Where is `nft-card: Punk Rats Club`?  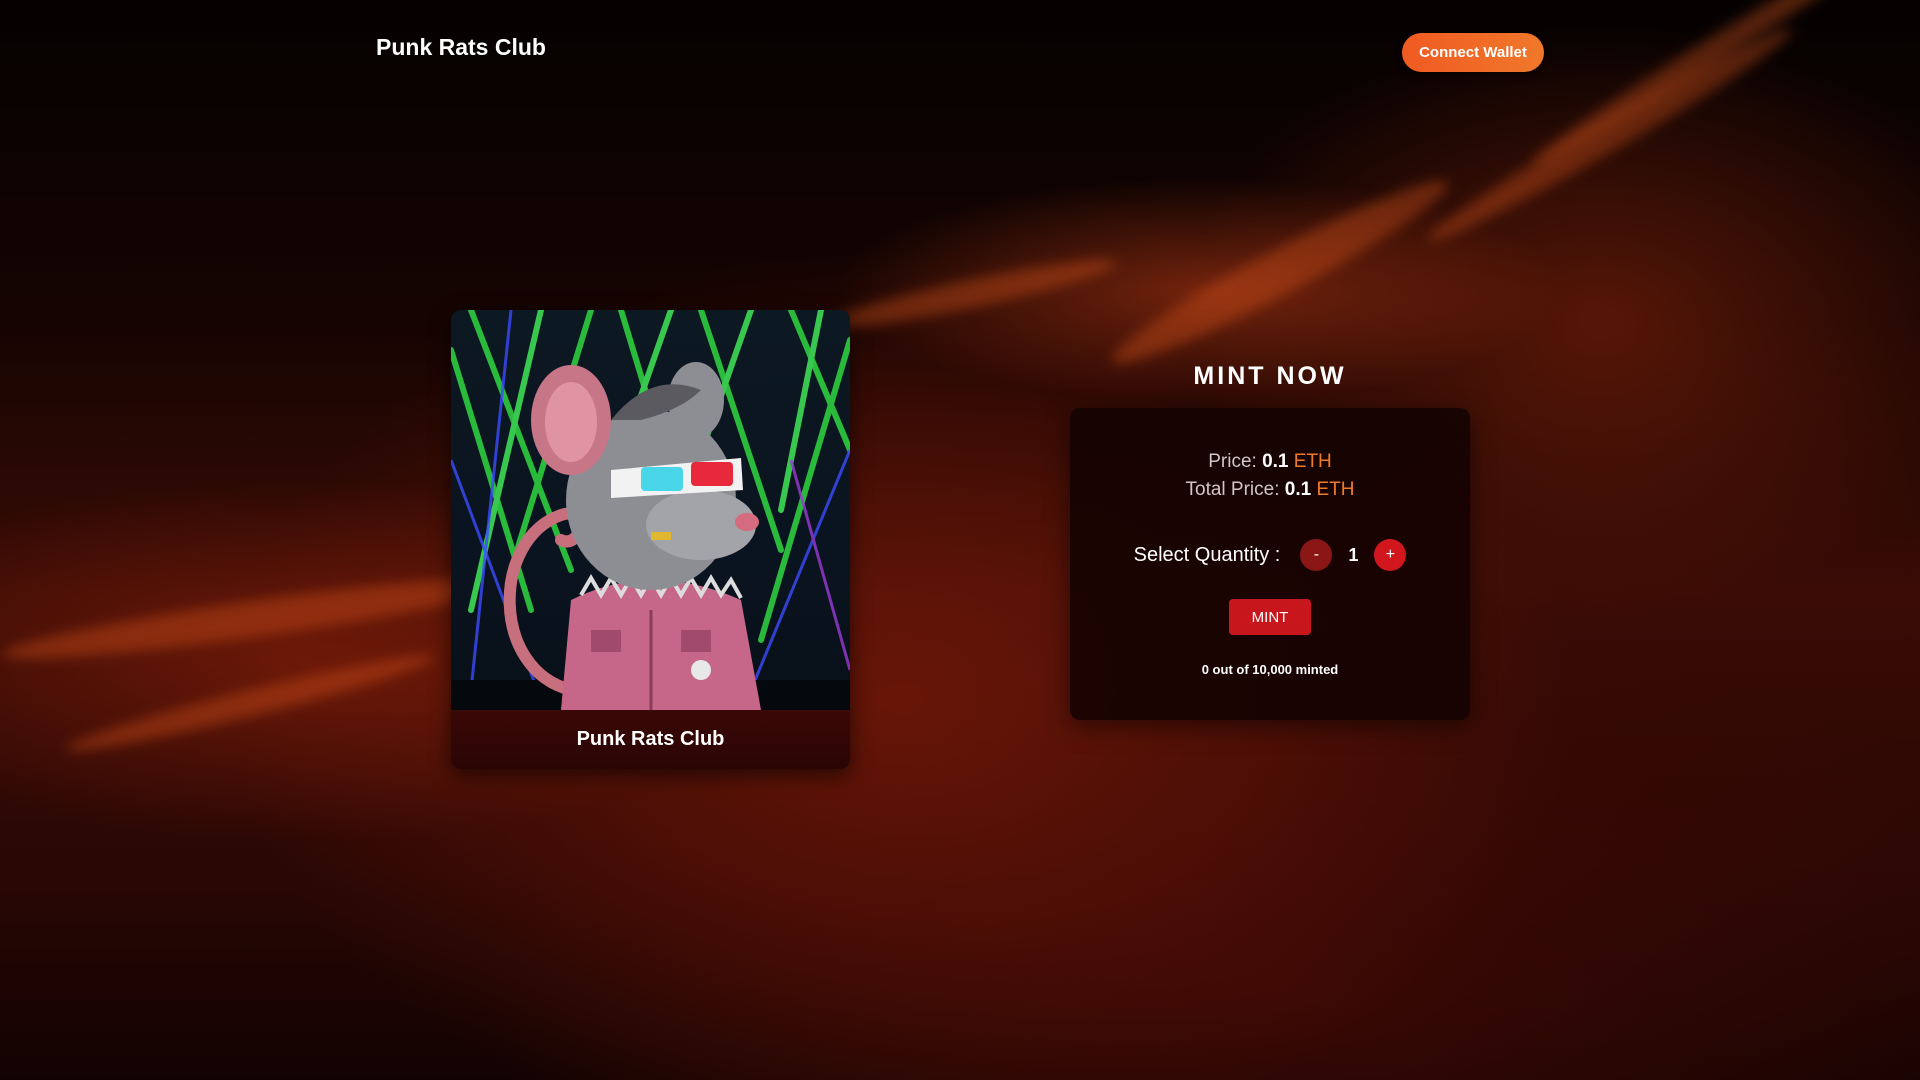
nft-card: Punk Rats Club is located at coordinates (650, 539).